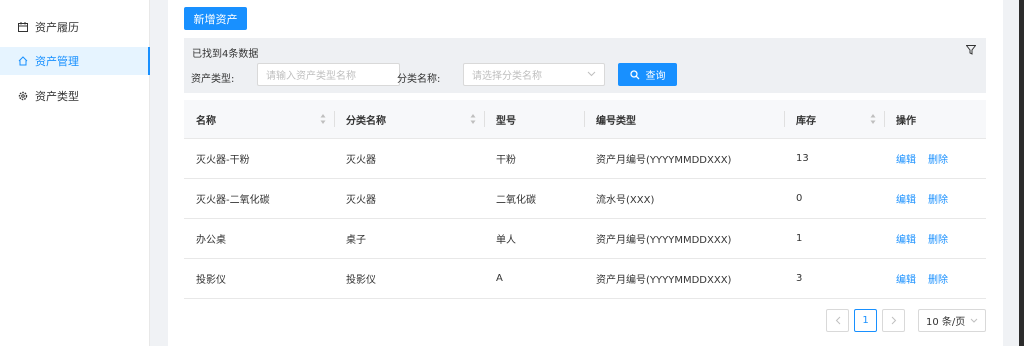 The image size is (1024, 346). I want to click on filter-icon, so click(971, 50).